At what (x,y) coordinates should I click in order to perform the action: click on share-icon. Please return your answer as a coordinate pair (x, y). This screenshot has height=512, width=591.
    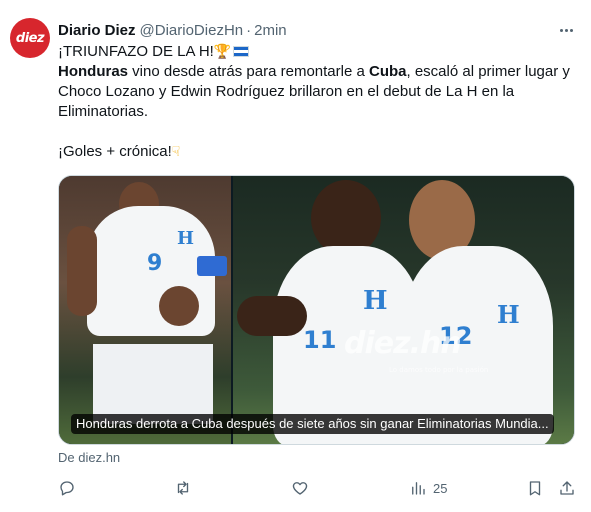
    Looking at the image, I should click on (567, 488).